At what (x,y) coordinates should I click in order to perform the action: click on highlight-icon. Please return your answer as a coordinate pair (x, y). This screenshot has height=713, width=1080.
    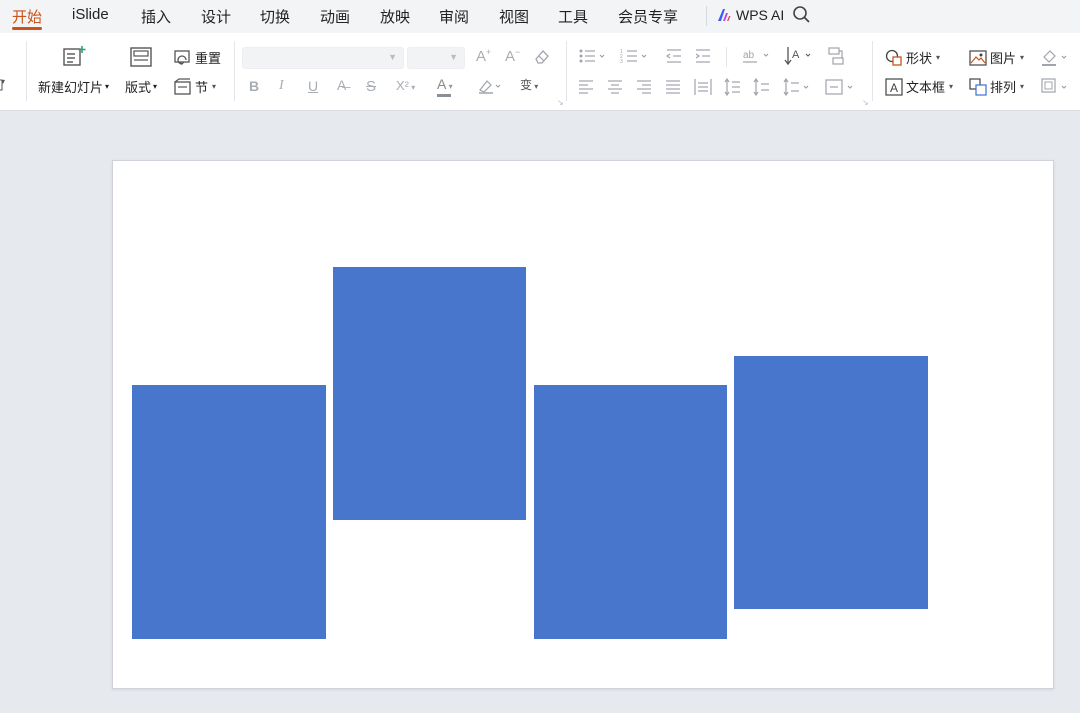
    Looking at the image, I should click on (490, 86).